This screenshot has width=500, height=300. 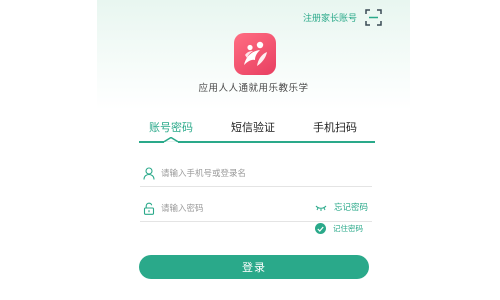 I want to click on tab-sms-verification: 短信验证, so click(x=253, y=127).